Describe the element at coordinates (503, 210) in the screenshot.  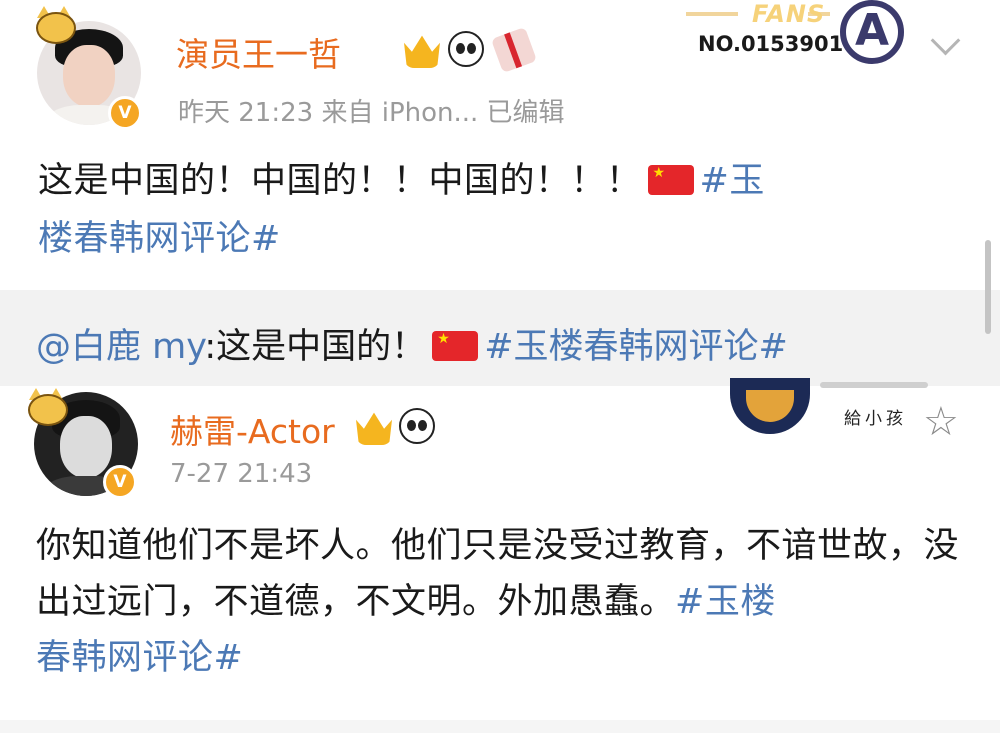
I see `post-text: 这是中国的！中国的！！中国的！！！ #玉楼春韩网评论#` at that location.